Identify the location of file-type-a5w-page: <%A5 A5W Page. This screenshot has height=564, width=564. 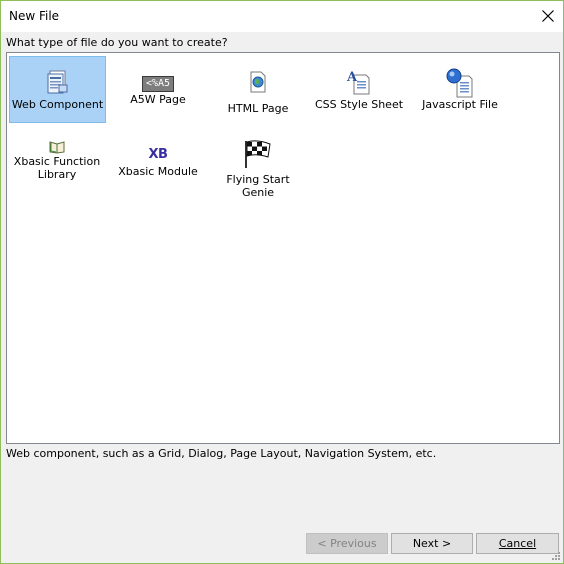
(158, 86).